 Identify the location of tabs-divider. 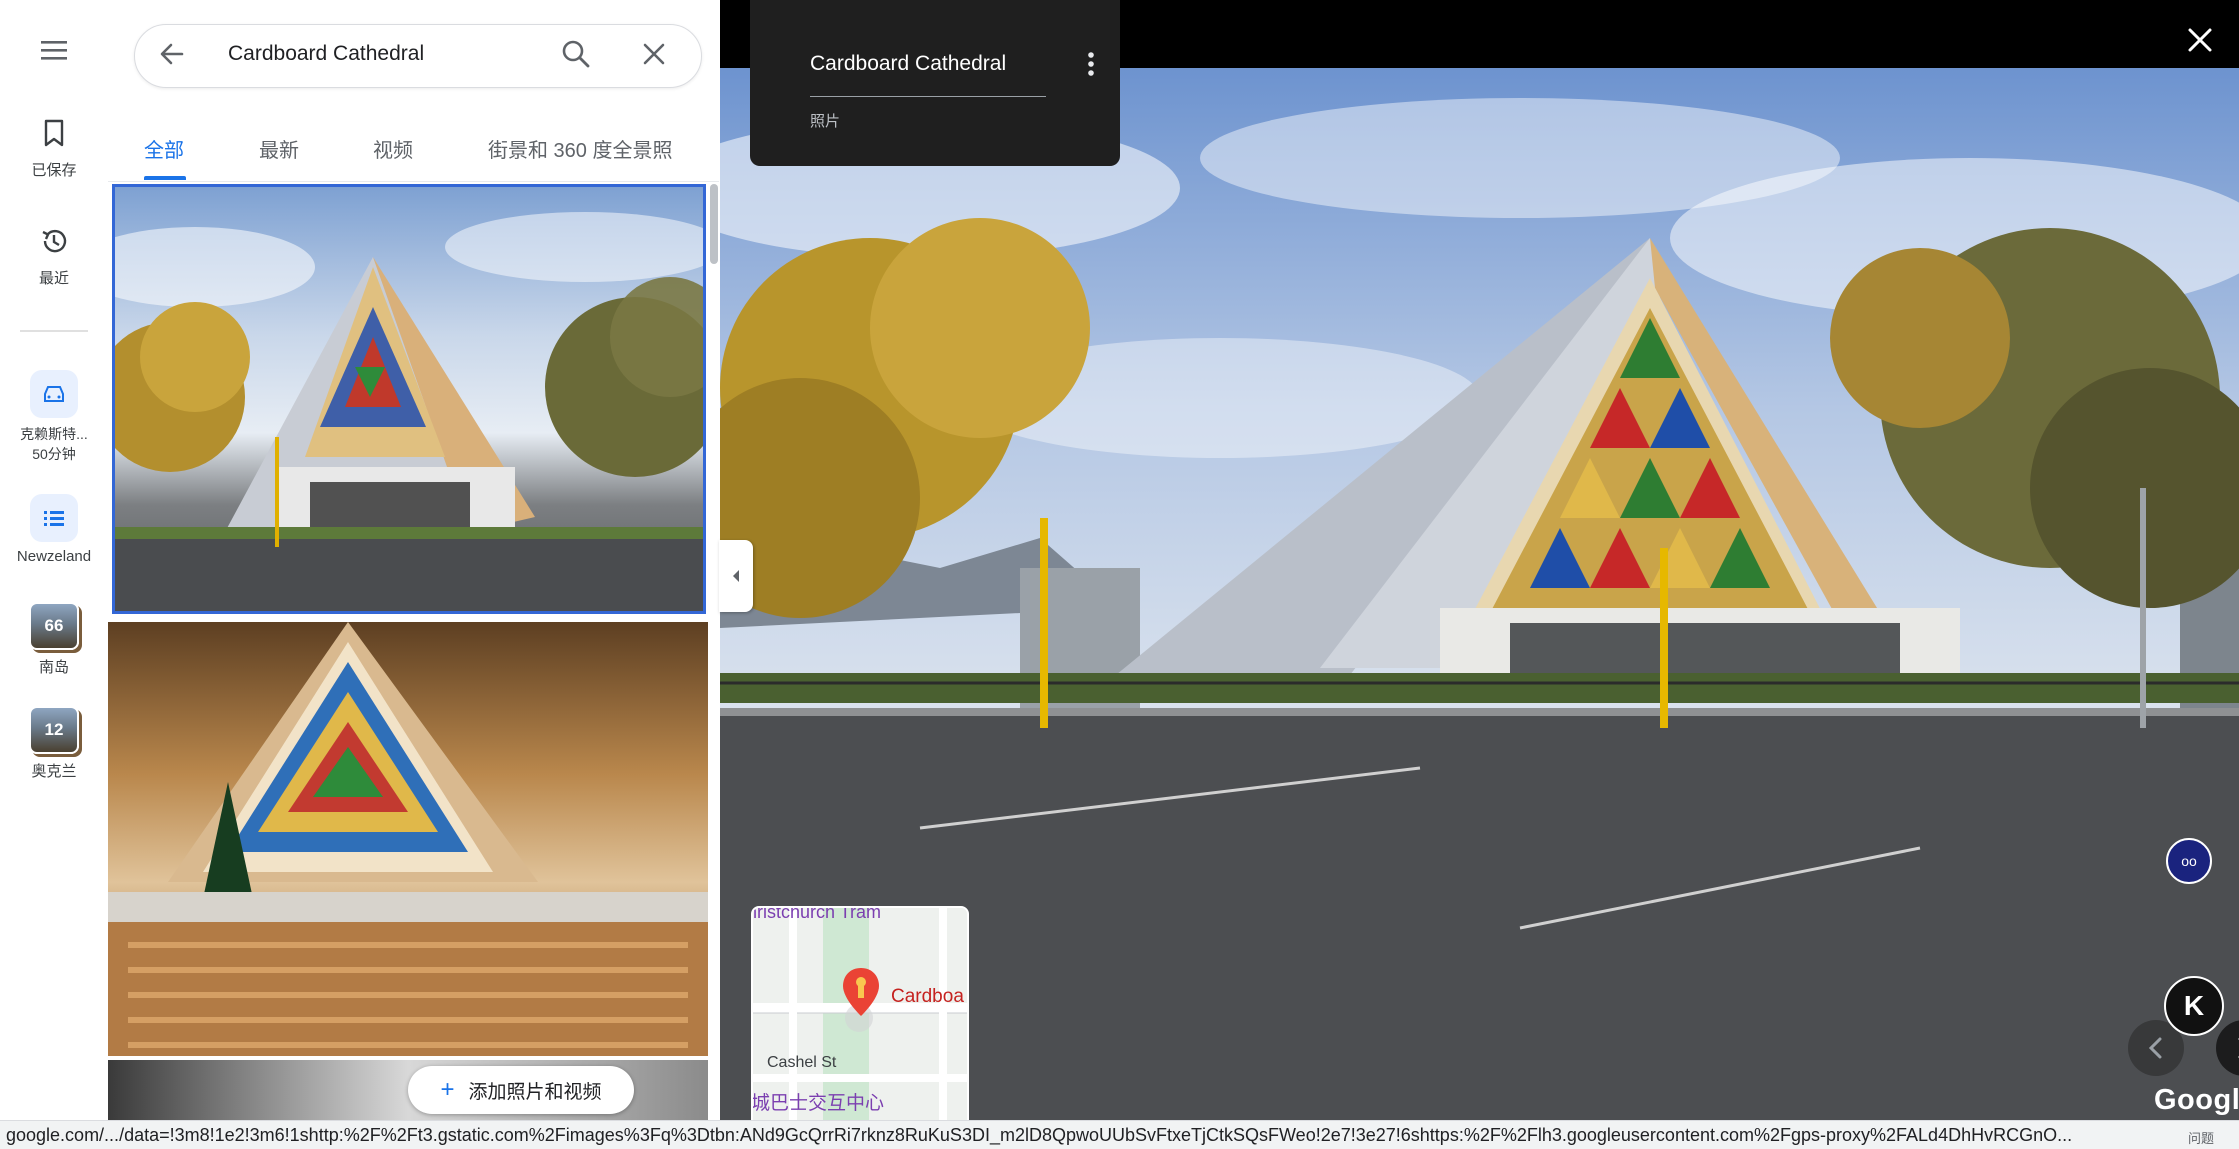
(413, 181).